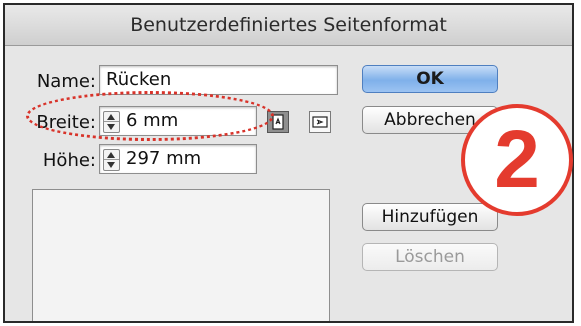  Describe the element at coordinates (517, 160) in the screenshot. I see `step-number-badge: 2` at that location.